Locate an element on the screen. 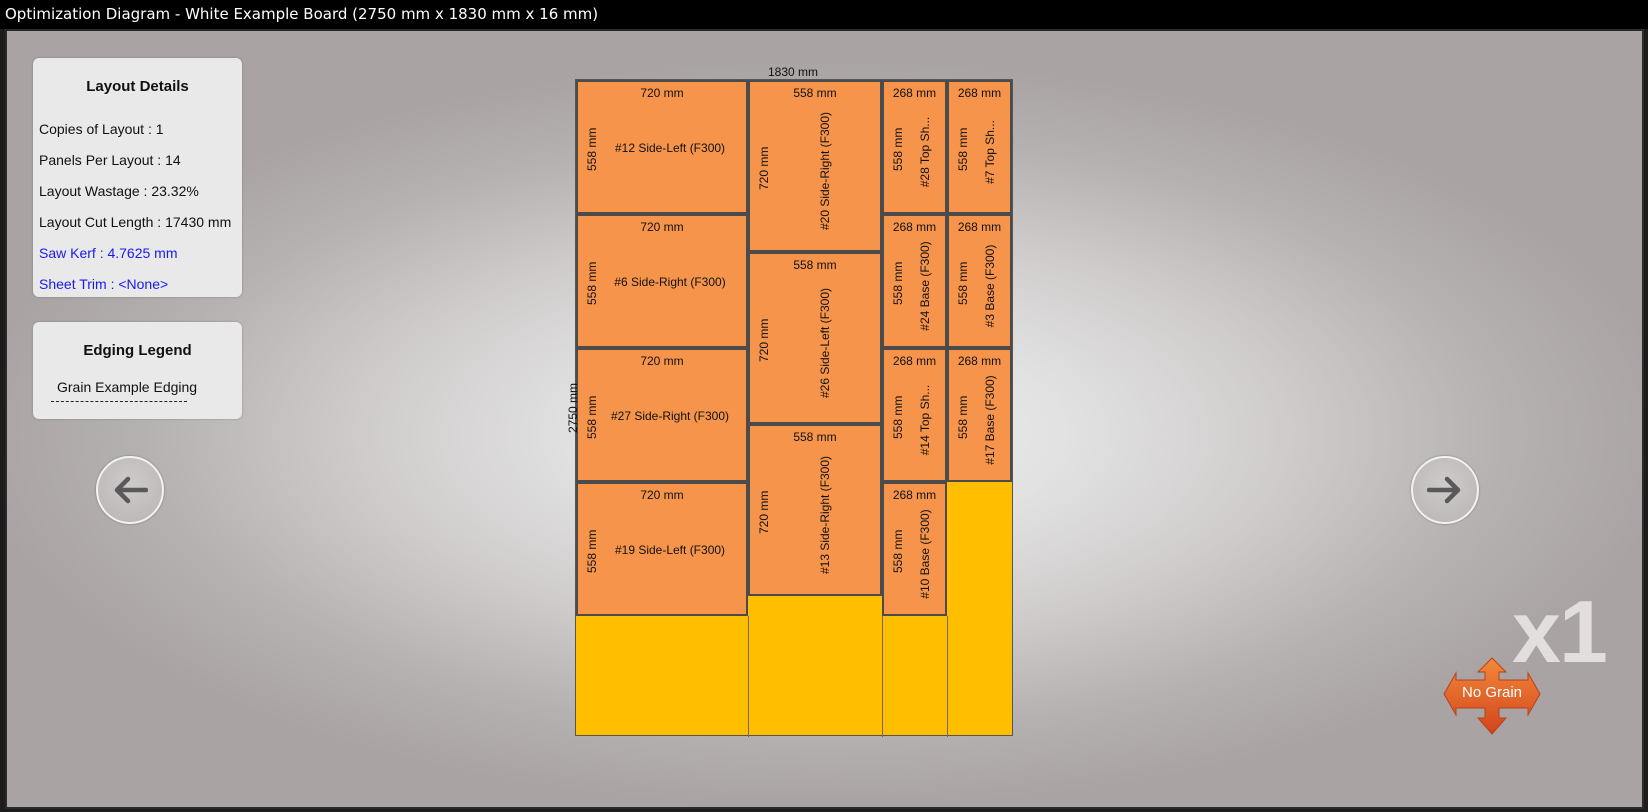  board-piece: 558 mm 720 mm #26 Side-Left (F300) is located at coordinates (815, 338).